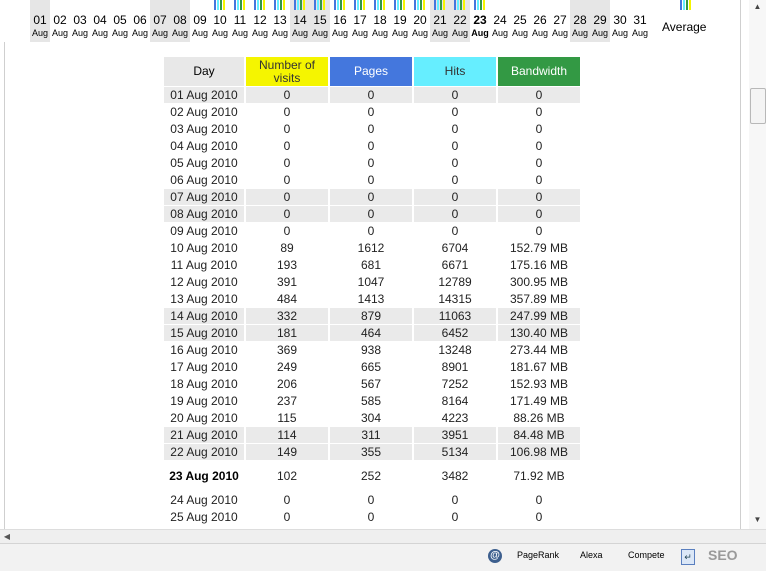  I want to click on compete-link: Compete, so click(646, 555).